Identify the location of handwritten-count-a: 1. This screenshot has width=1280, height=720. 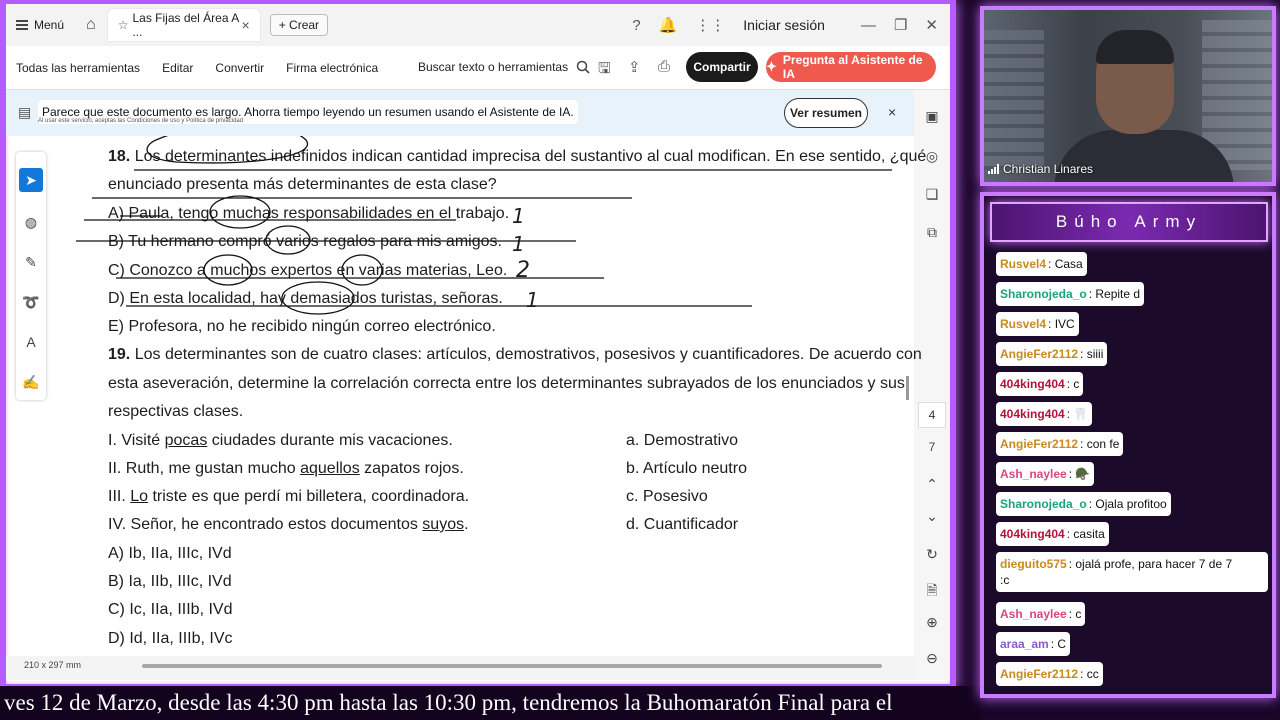
(518, 216).